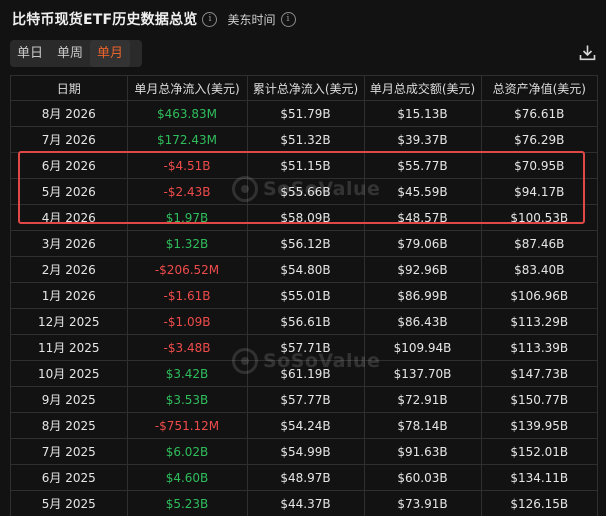 This screenshot has width=606, height=516. I want to click on cell-cumulative: $54.80B, so click(305, 270).